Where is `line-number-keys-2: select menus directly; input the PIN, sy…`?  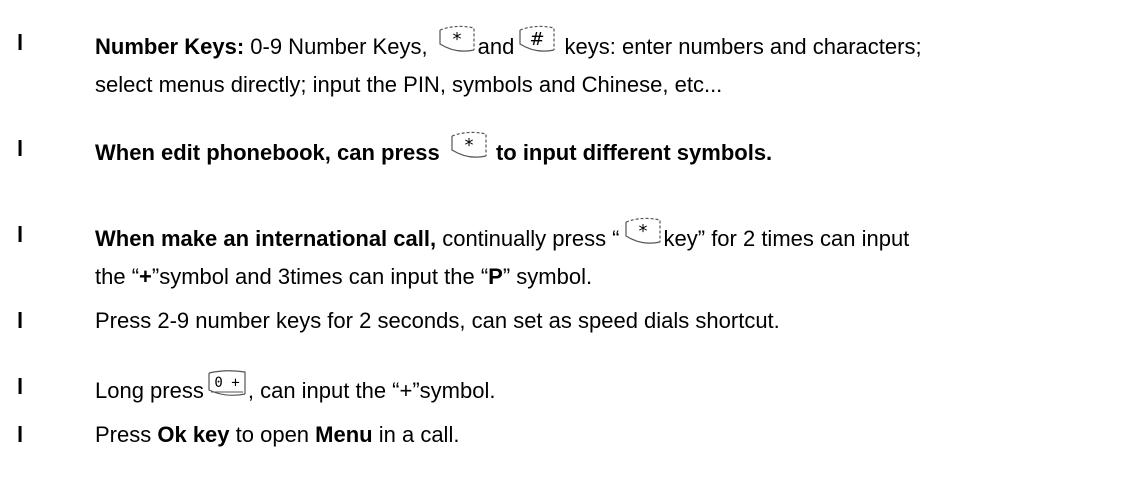
line-number-keys-2: select menus directly; input the PIN, sy… is located at coordinates (409, 84).